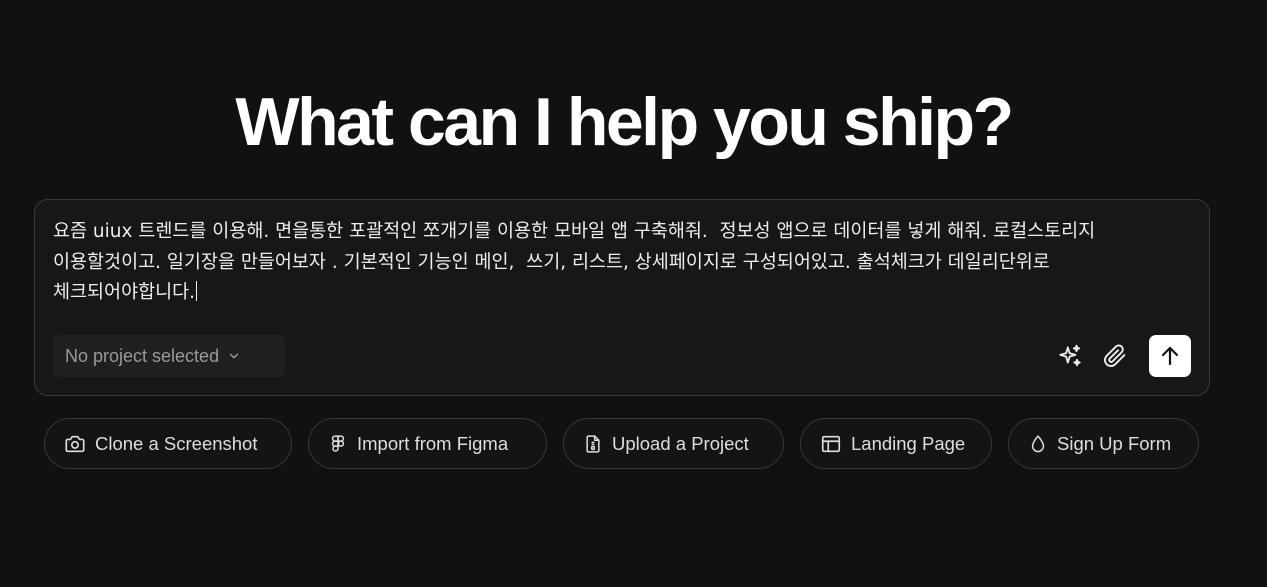 The width and height of the screenshot is (1267, 587). I want to click on enhance-prompt-button, so click(1070, 356).